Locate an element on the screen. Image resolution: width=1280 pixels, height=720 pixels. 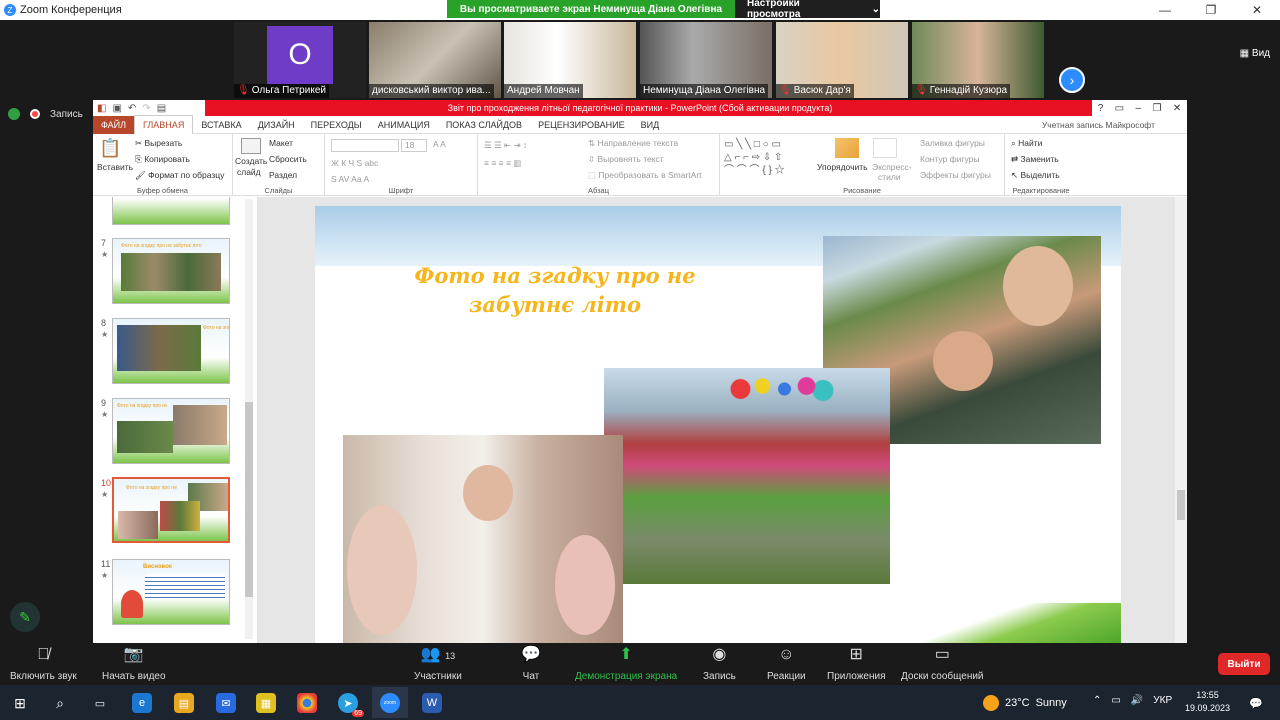
help-icon: ? is located at coordinates (1101, 108).